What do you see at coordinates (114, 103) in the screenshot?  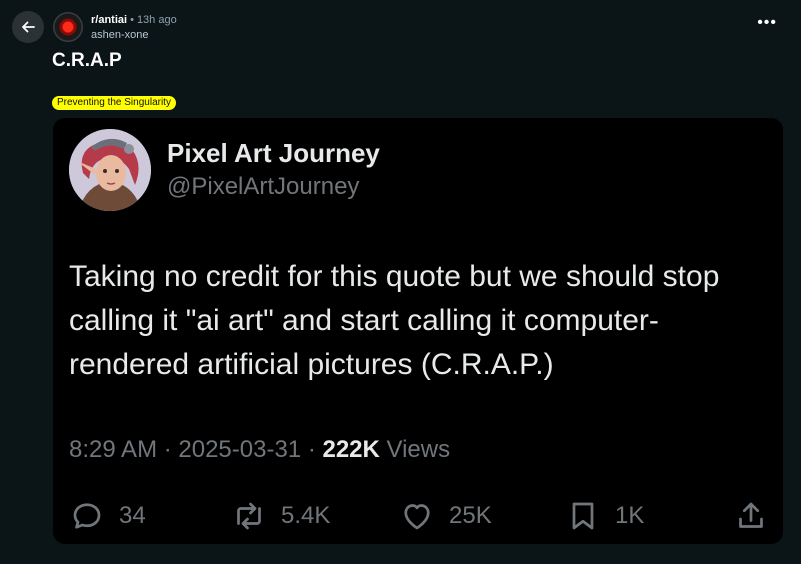 I see `post-flair: Preventing the Singularity` at bounding box center [114, 103].